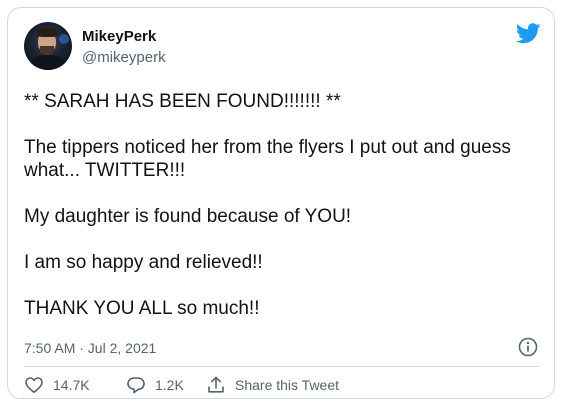  What do you see at coordinates (64, 39) in the screenshot?
I see `avatar-background-light` at bounding box center [64, 39].